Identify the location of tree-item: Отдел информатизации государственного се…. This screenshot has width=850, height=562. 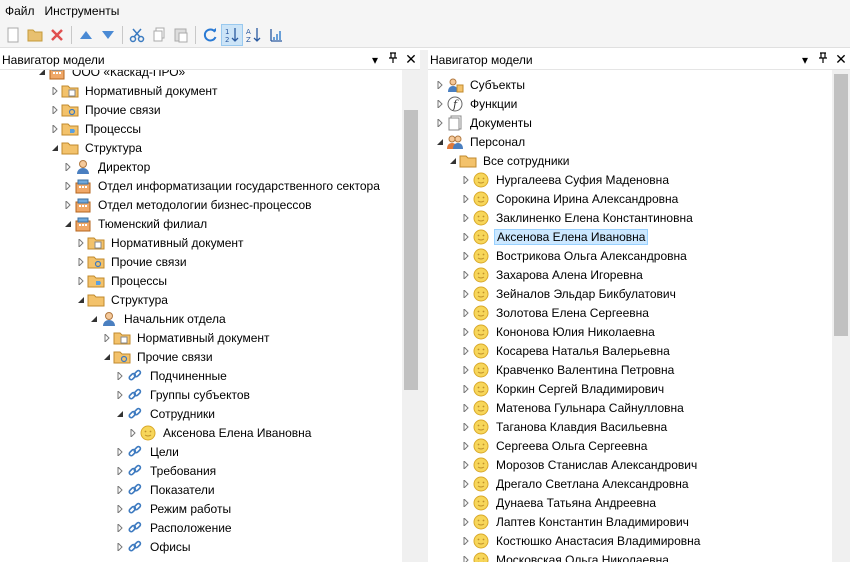
(222, 185).